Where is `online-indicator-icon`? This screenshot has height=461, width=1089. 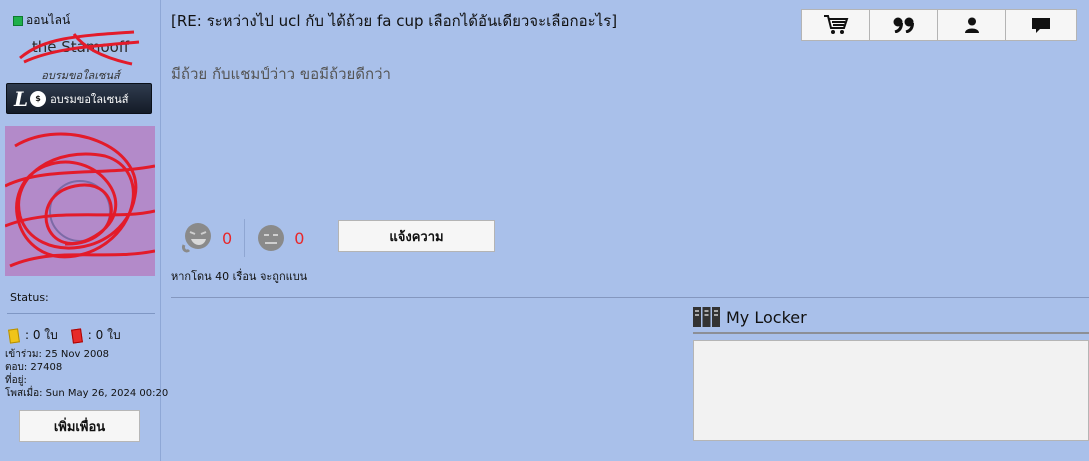
online-indicator-icon is located at coordinates (18, 20).